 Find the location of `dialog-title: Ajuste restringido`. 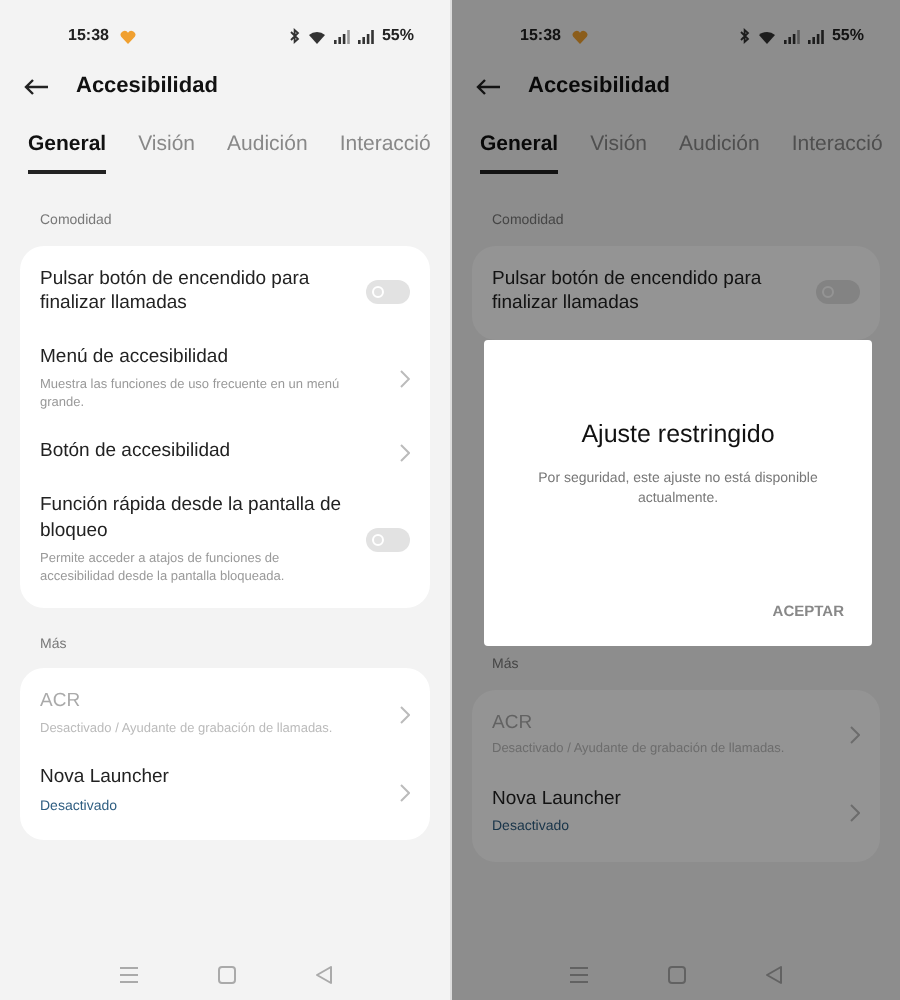

dialog-title: Ajuste restringido is located at coordinates (678, 435).